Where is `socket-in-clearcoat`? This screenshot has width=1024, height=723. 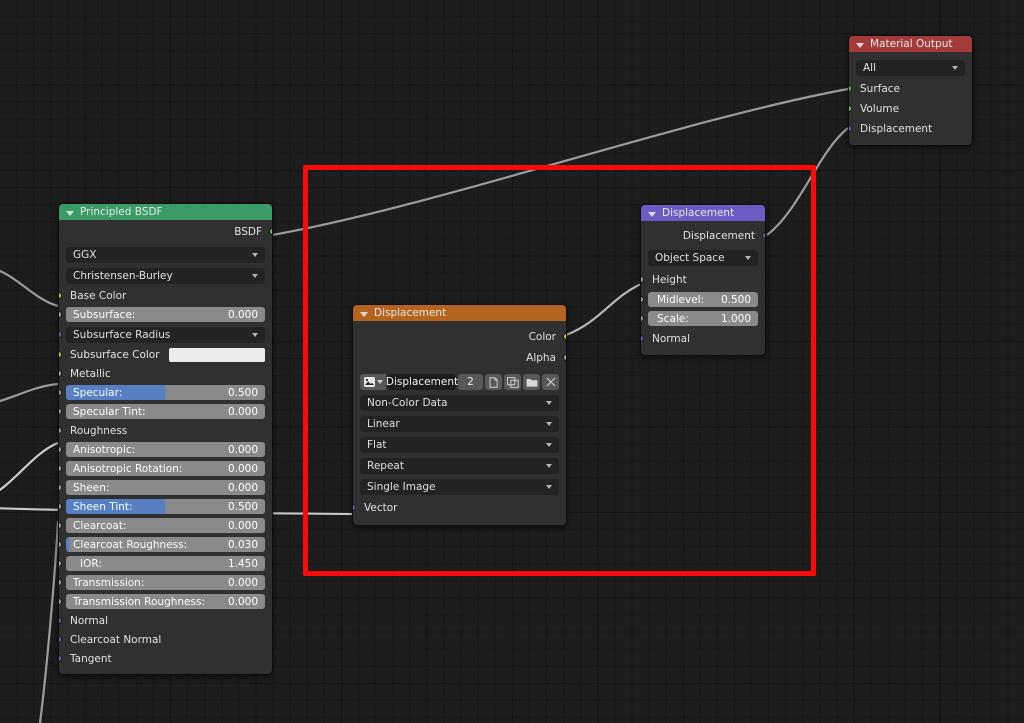 socket-in-clearcoat is located at coordinates (60, 525).